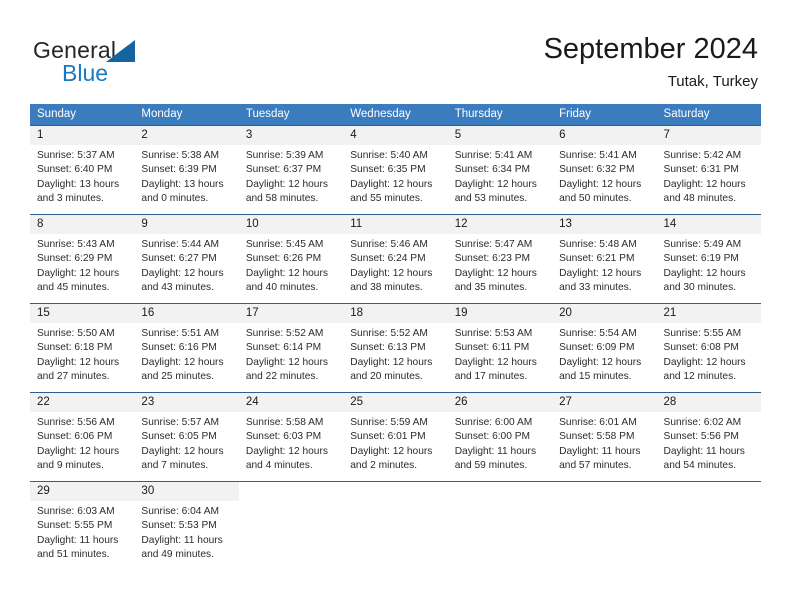 The width and height of the screenshot is (792, 612). What do you see at coordinates (492, 437) in the screenshot?
I see `sunset-text: Sunset: 6:00 PM` at bounding box center [492, 437].